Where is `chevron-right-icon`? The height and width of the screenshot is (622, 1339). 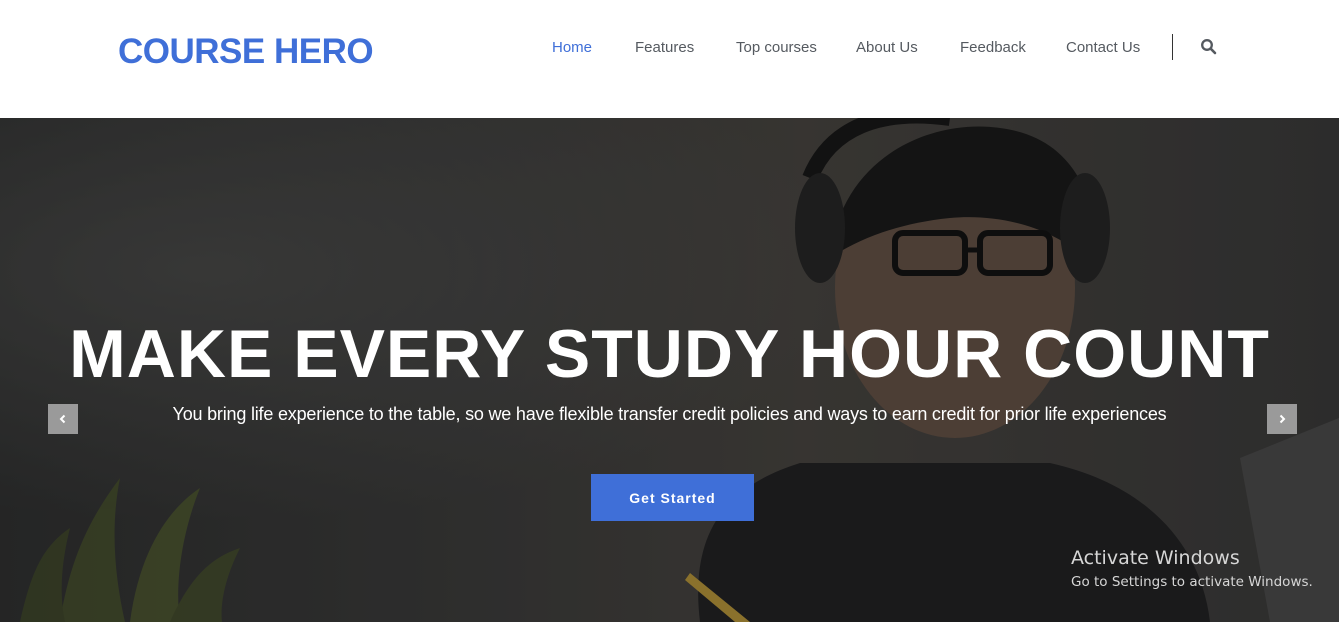 chevron-right-icon is located at coordinates (1282, 419).